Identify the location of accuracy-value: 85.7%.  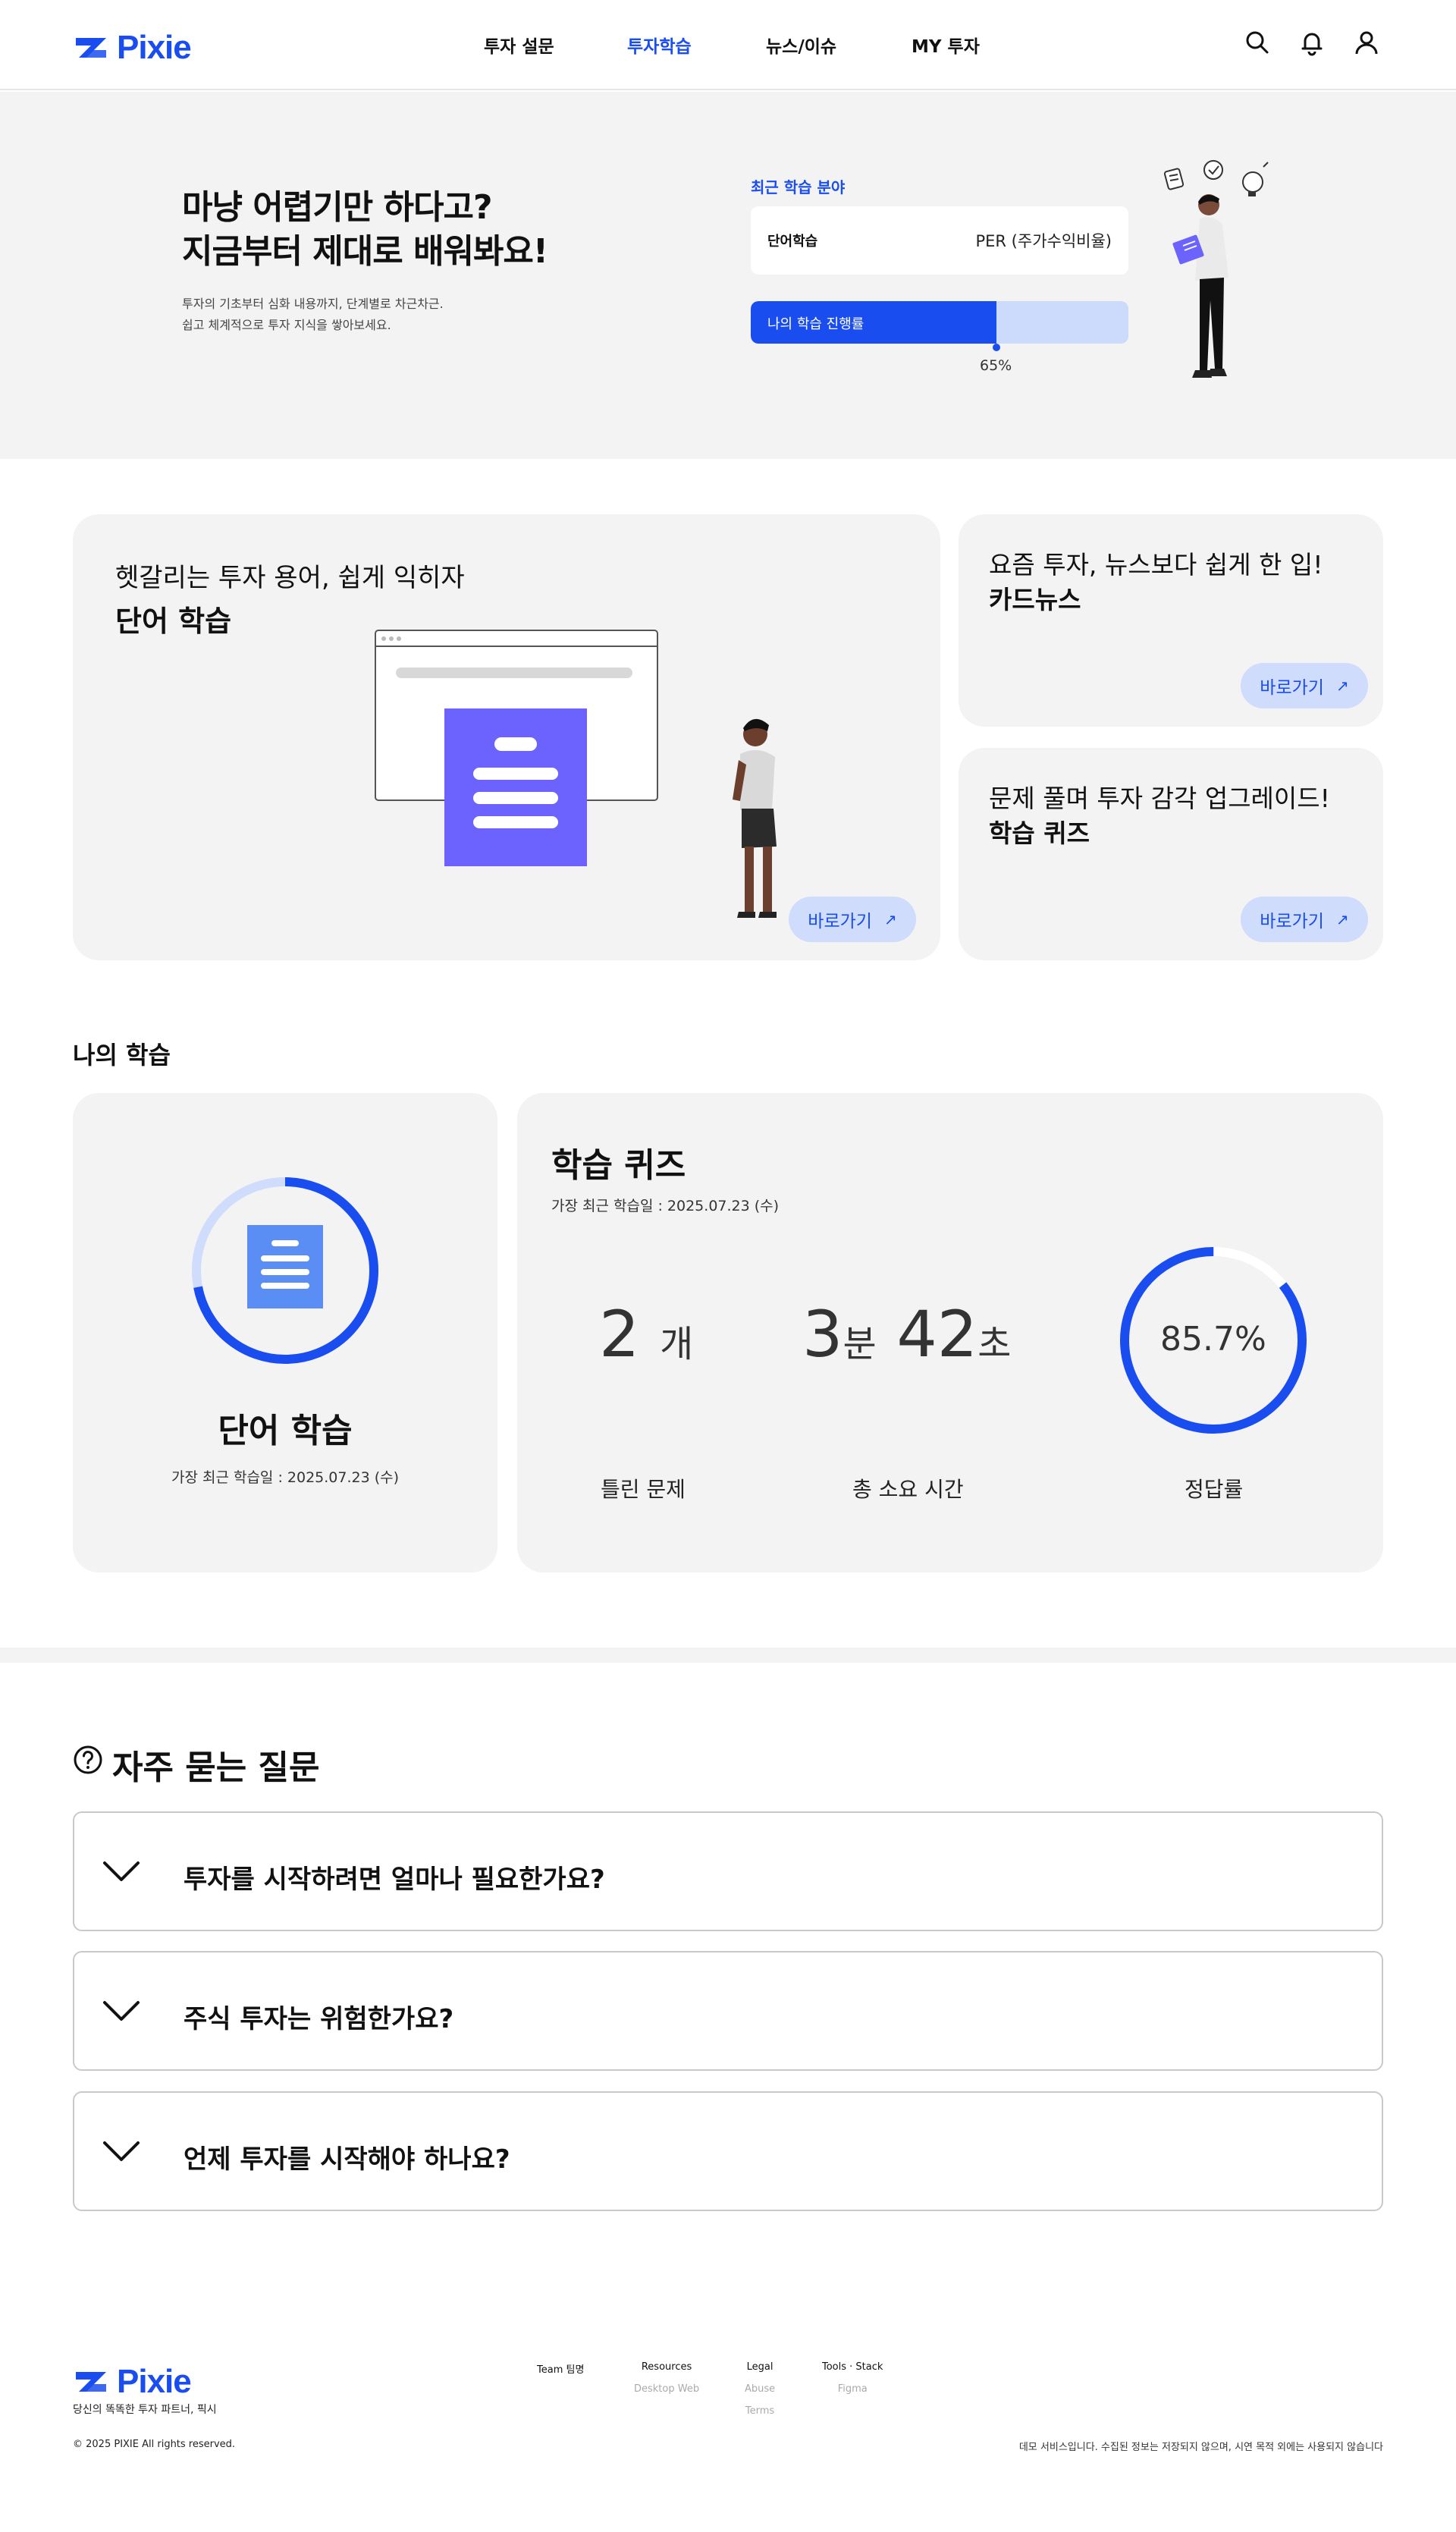
(1213, 1339).